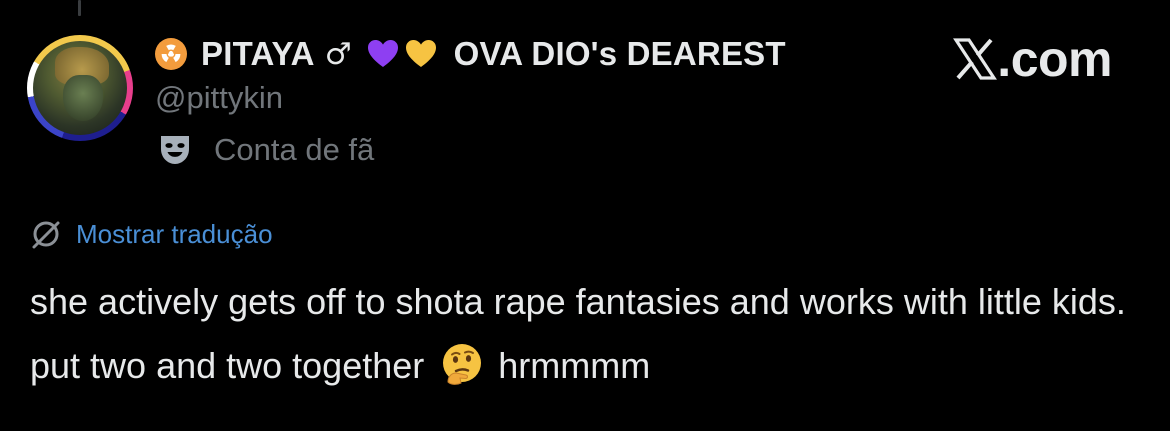  What do you see at coordinates (620, 54) in the screenshot?
I see `display-name-suffix: OVA DIO's DEAREST` at bounding box center [620, 54].